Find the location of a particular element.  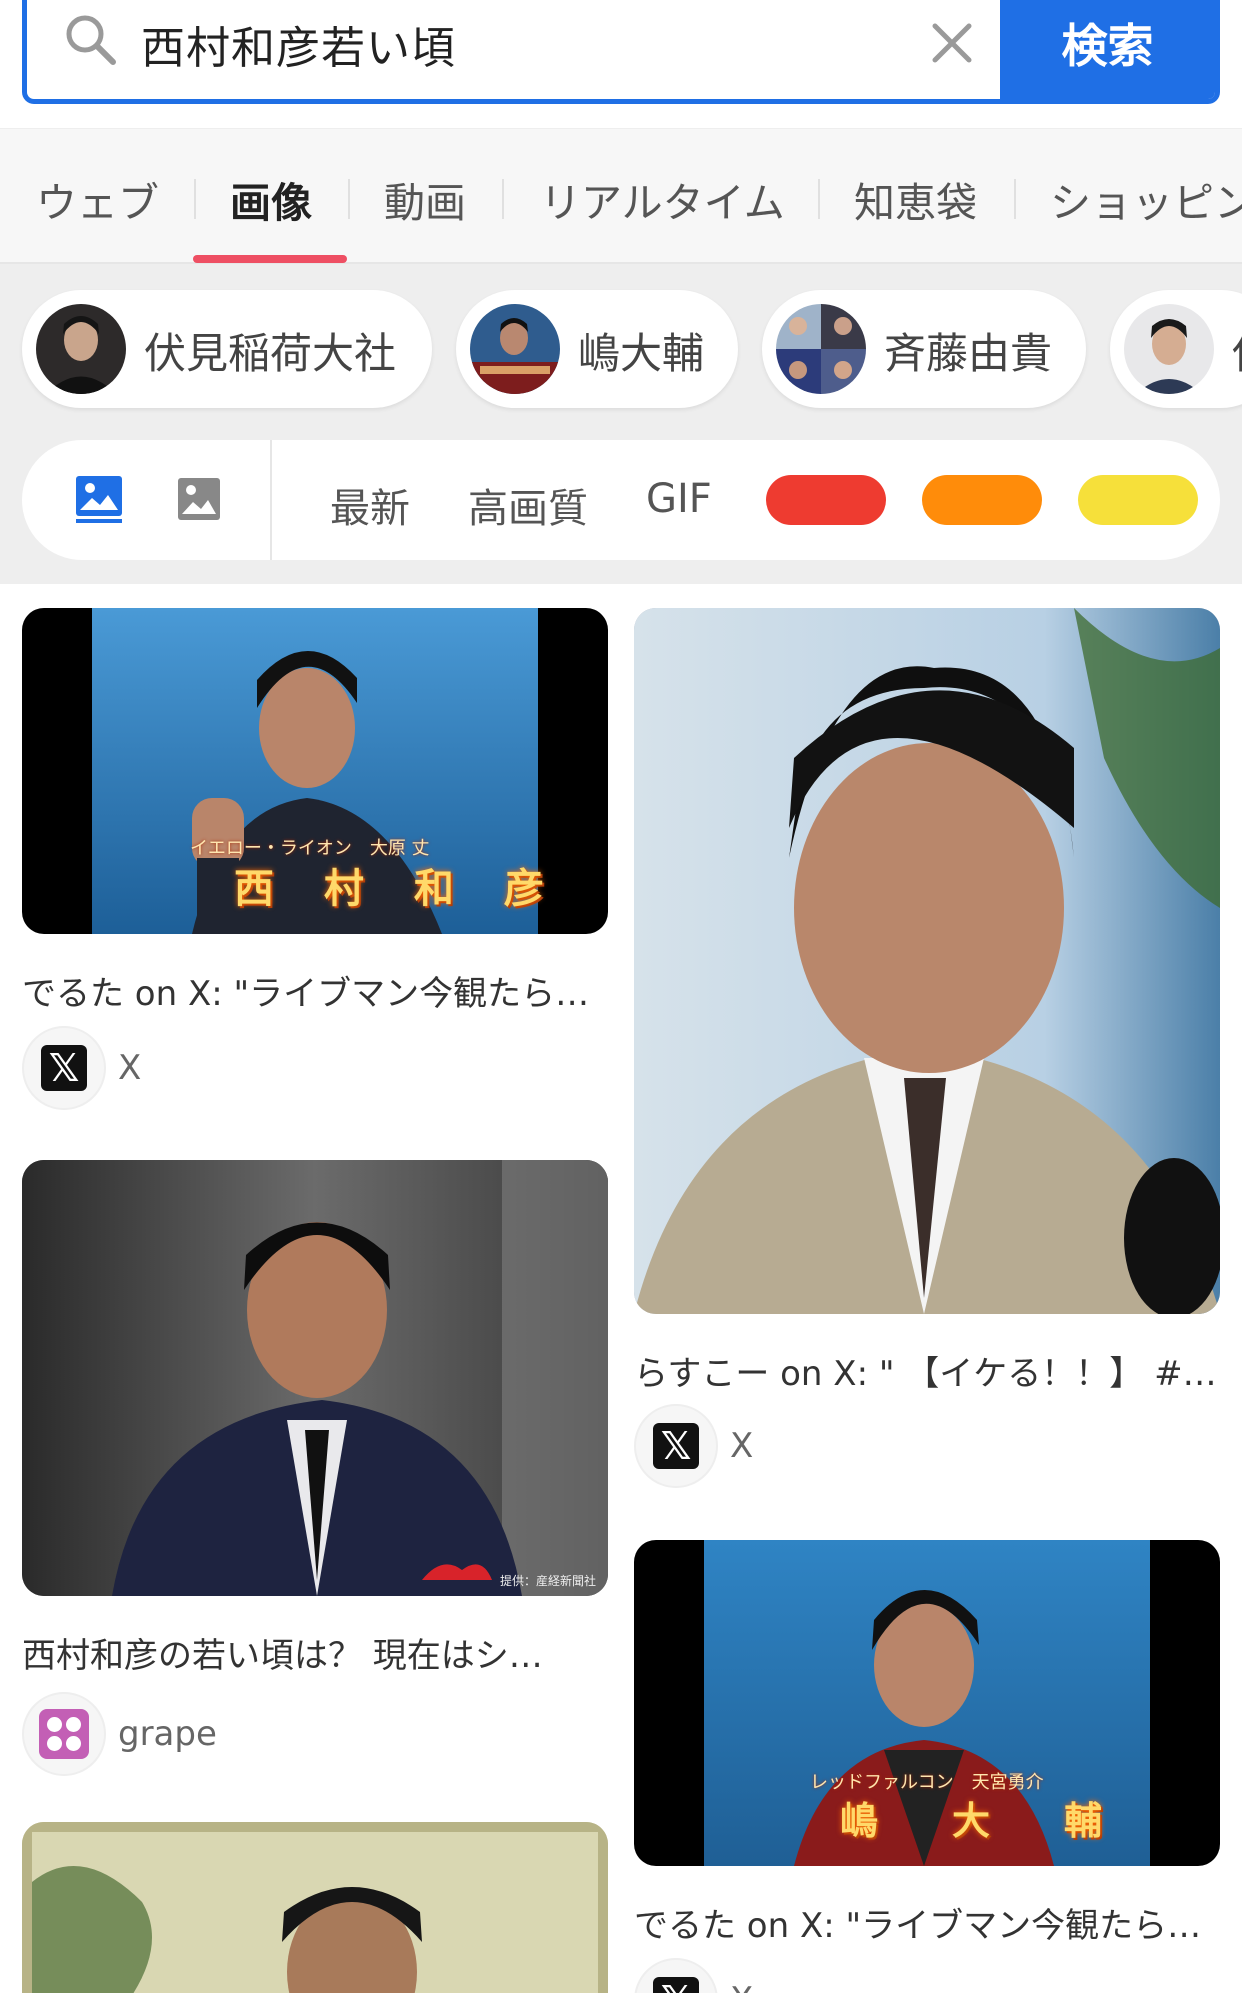

result-card is located at coordinates (315, 1907).